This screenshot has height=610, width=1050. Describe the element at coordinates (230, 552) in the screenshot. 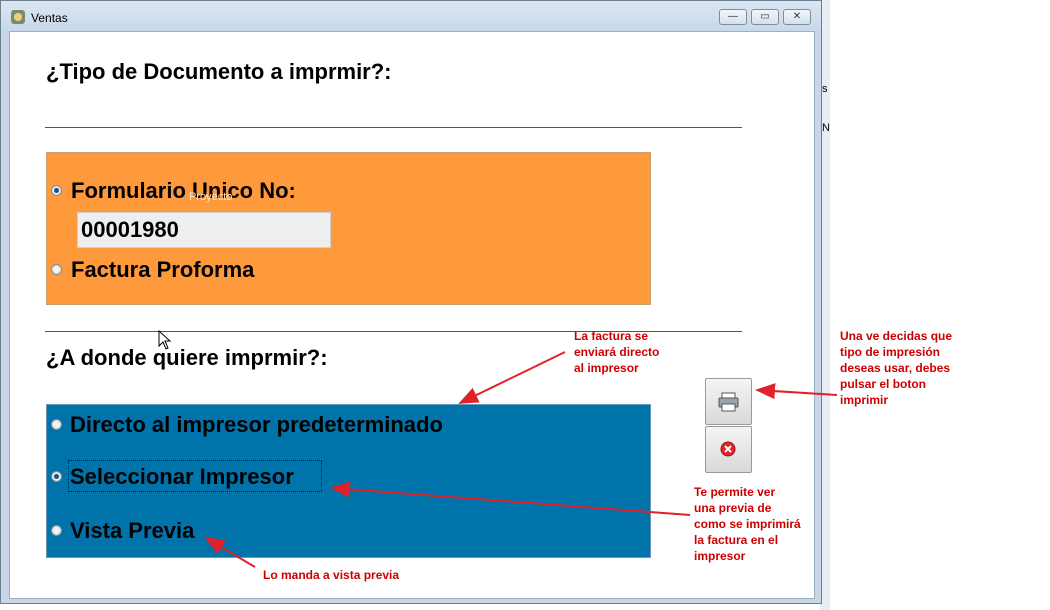

I see `arrow-vista` at that location.